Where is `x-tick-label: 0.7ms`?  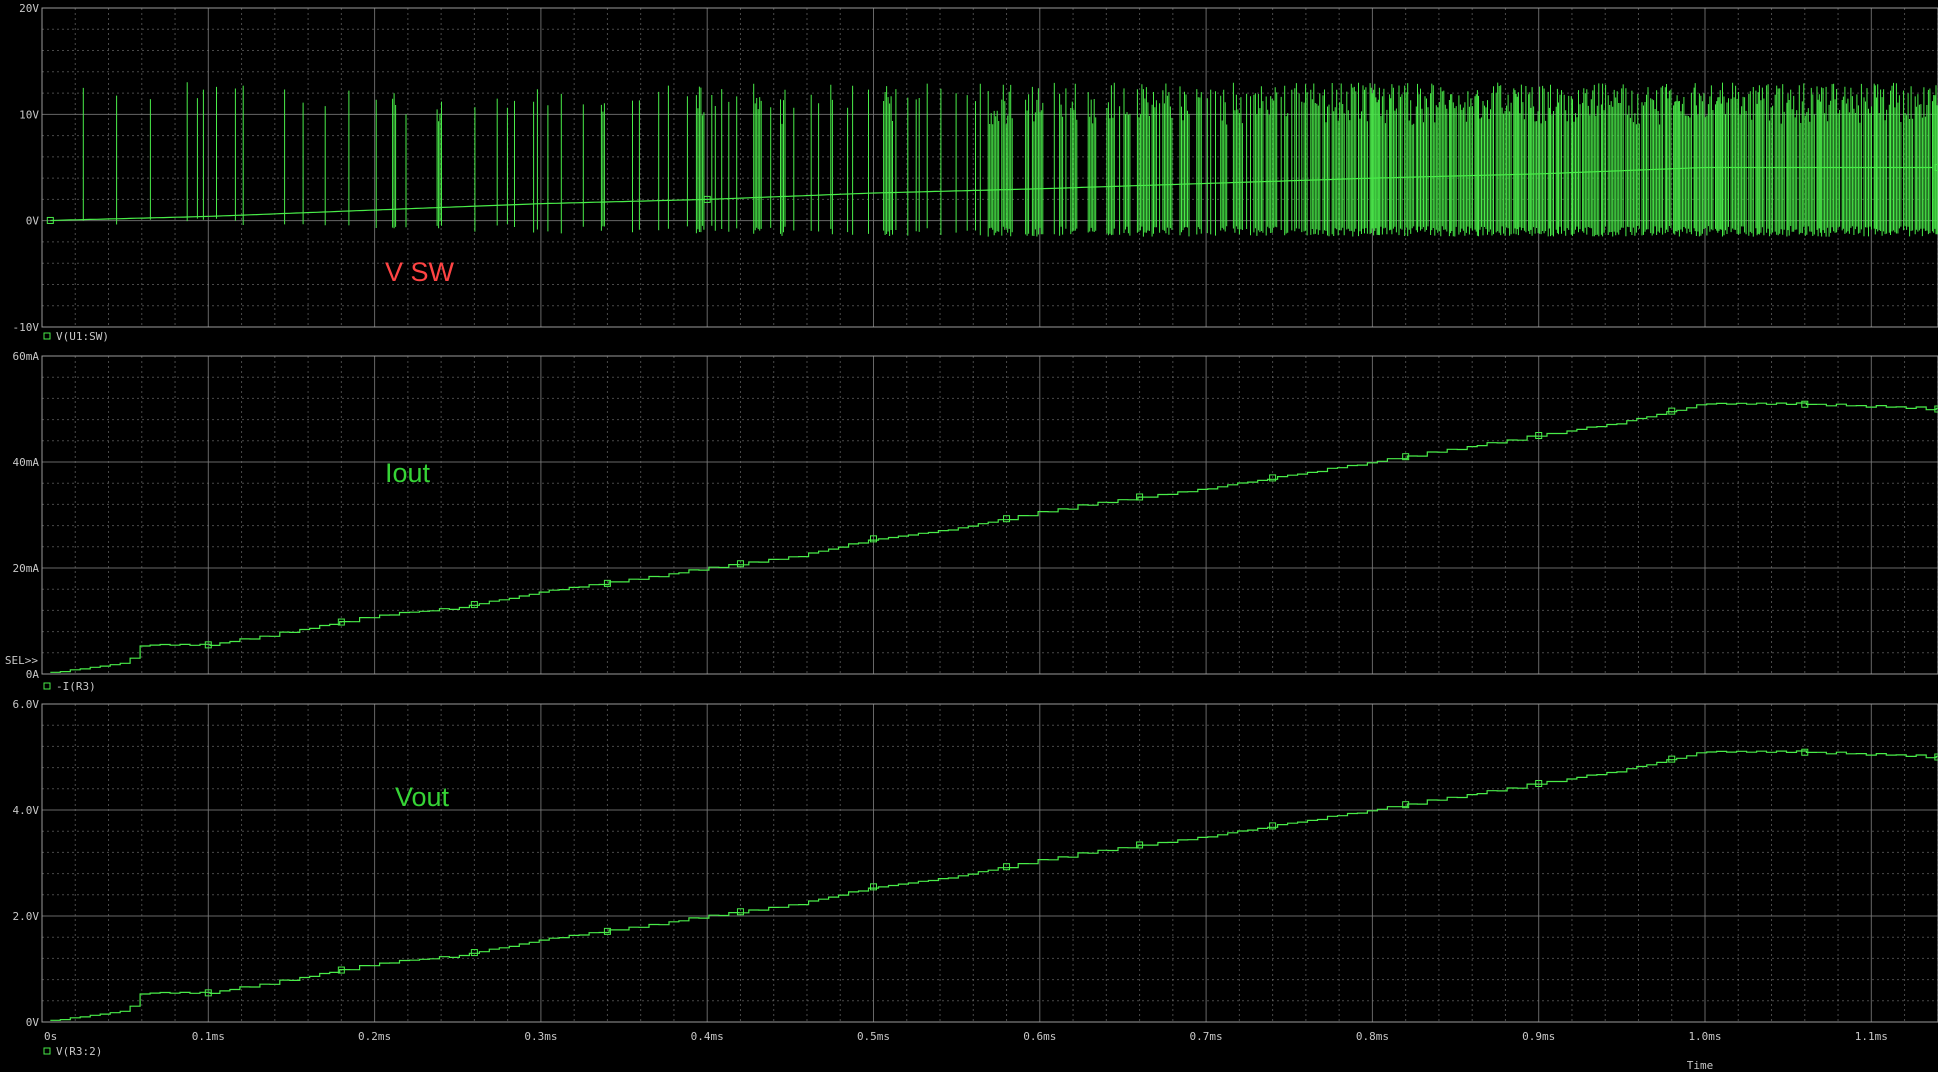
x-tick-label: 0.7ms is located at coordinates (1206, 1036).